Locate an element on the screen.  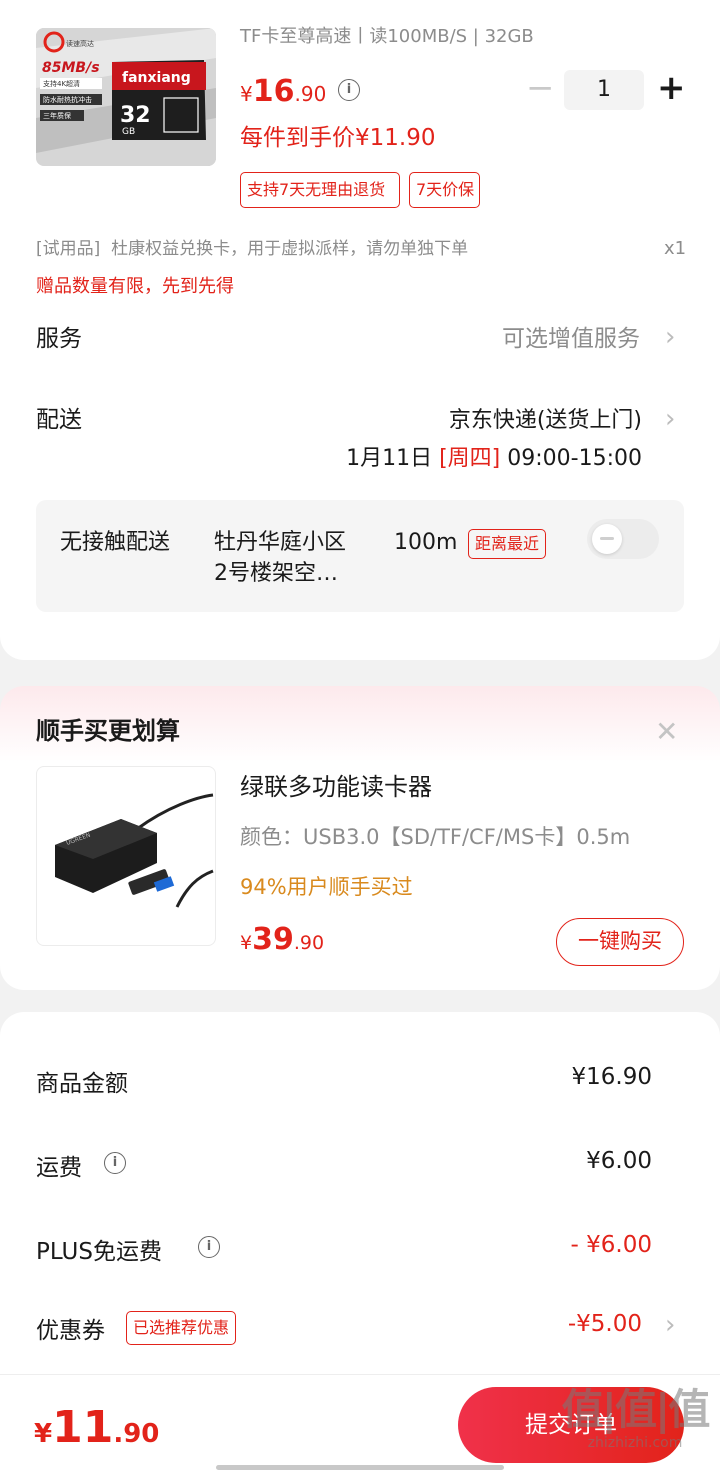
service-value: 可选增值服务 is located at coordinates (571, 339).